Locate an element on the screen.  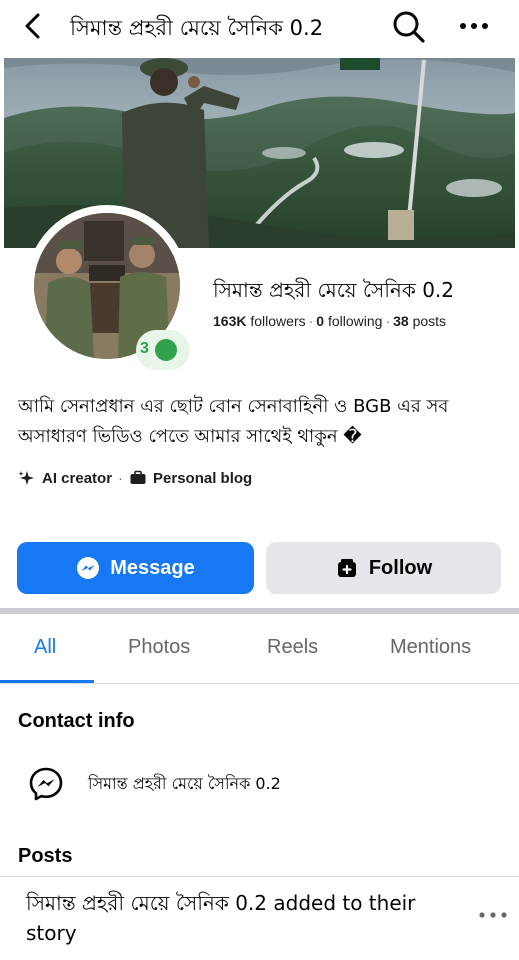
tag-personal-blog: Personal blog is located at coordinates (203, 478).